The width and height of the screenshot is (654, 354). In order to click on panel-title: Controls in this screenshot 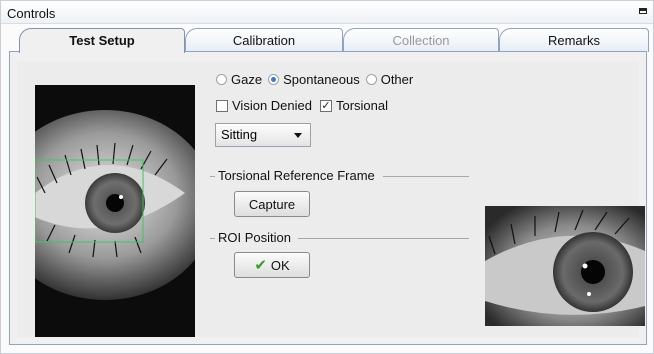, I will do `click(31, 13)`.